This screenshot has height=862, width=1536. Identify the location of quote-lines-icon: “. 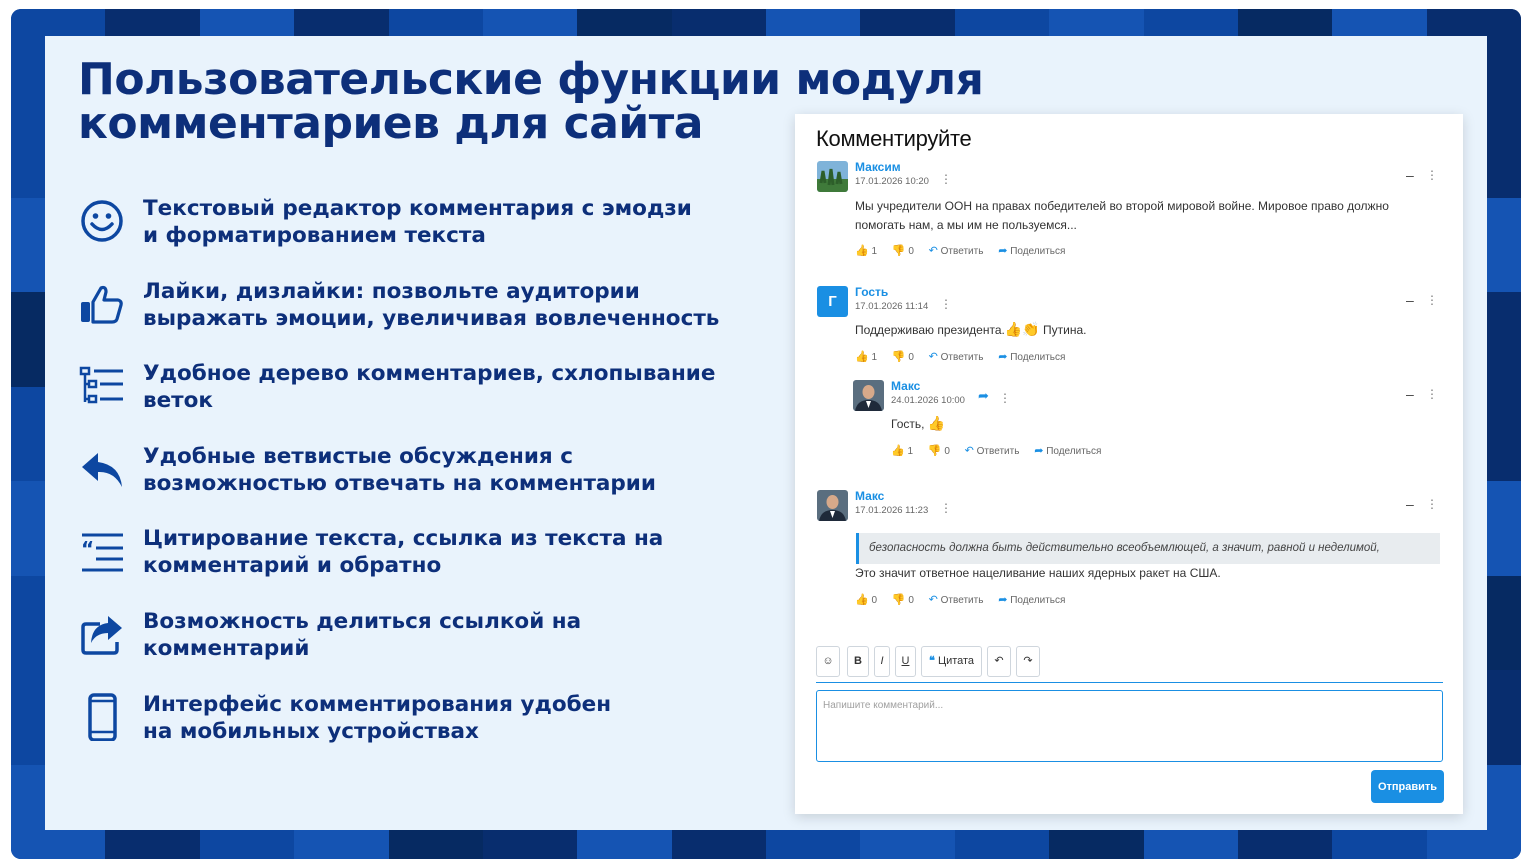
(102, 551).